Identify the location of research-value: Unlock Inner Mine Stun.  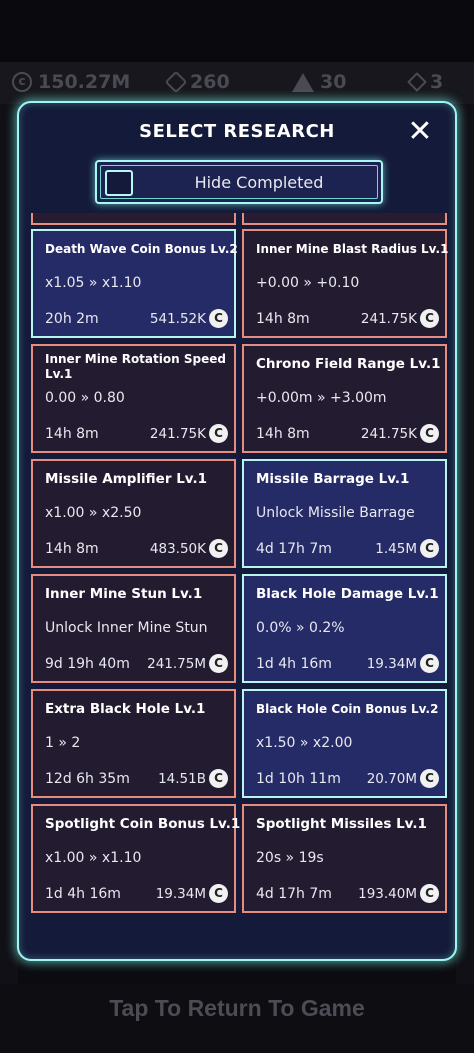
(126, 628).